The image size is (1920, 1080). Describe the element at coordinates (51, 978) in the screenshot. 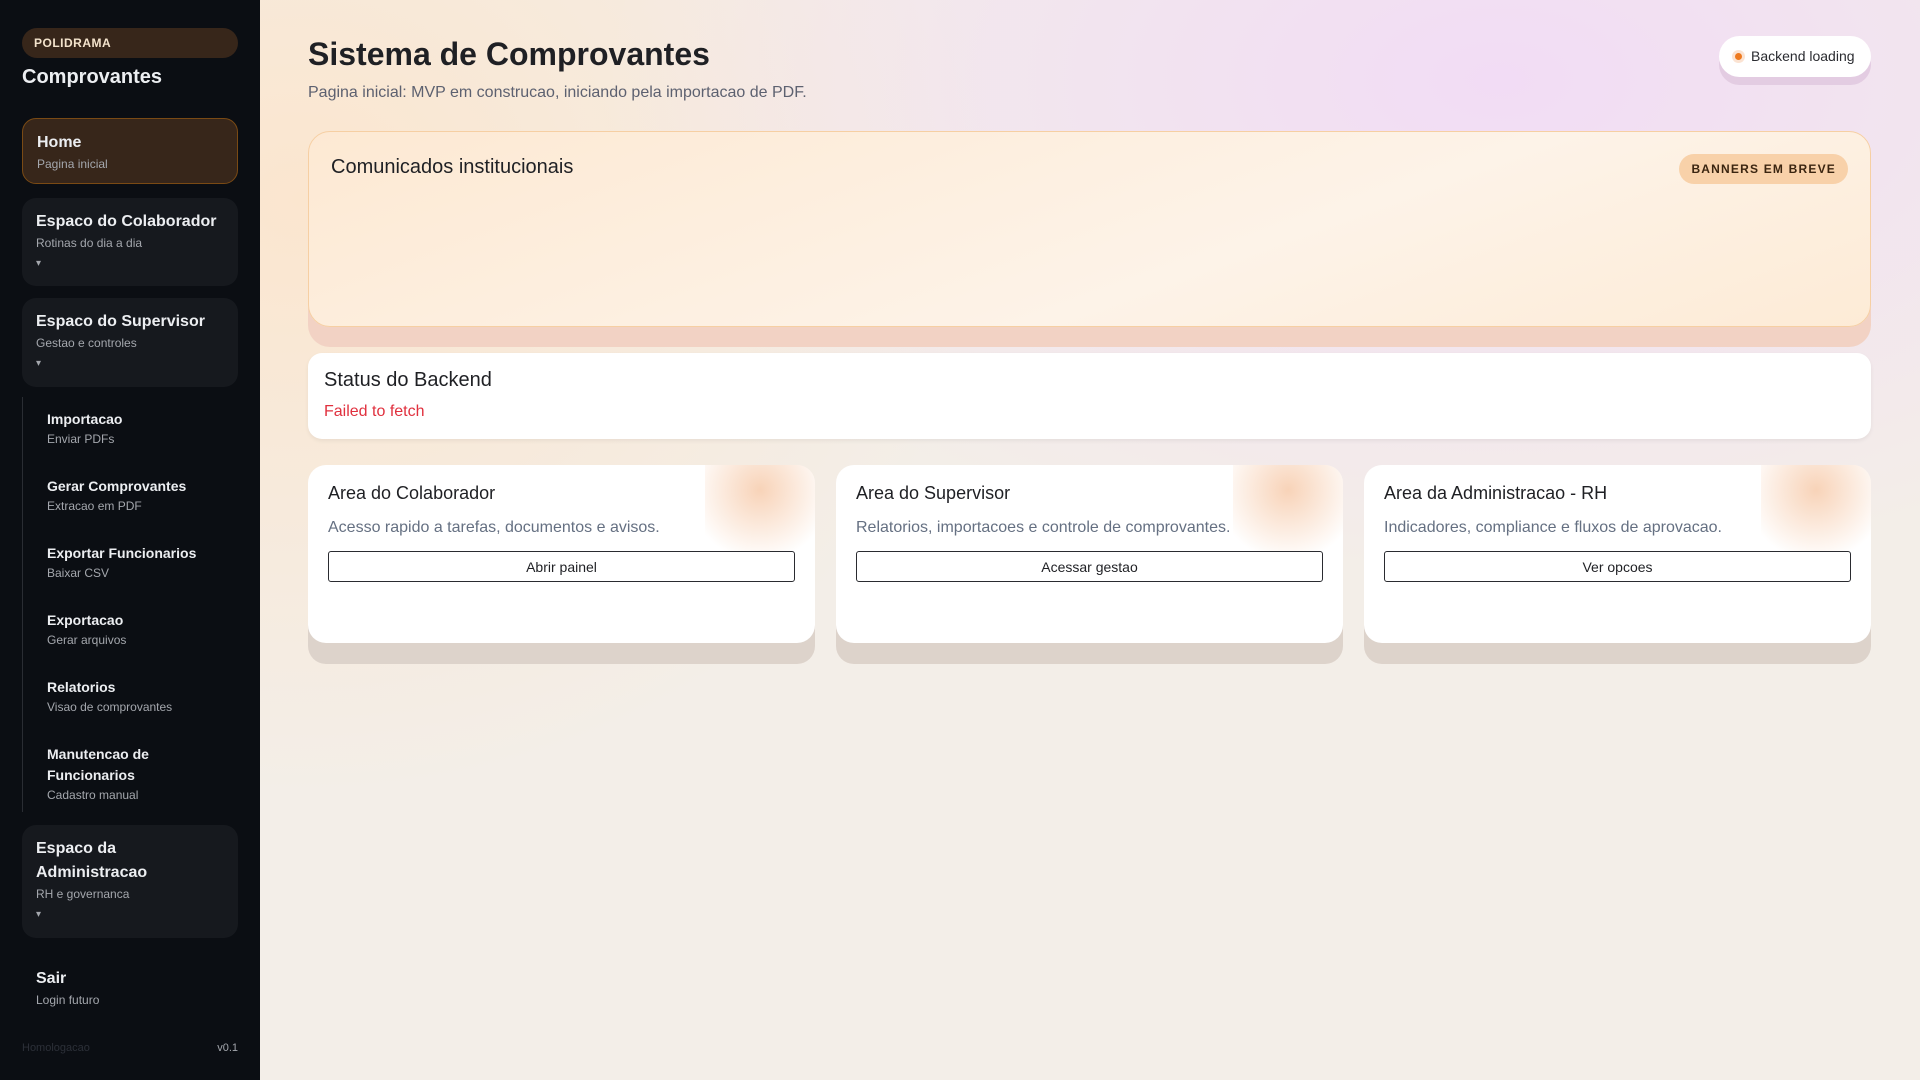

I see `nav-label: Sair` at that location.